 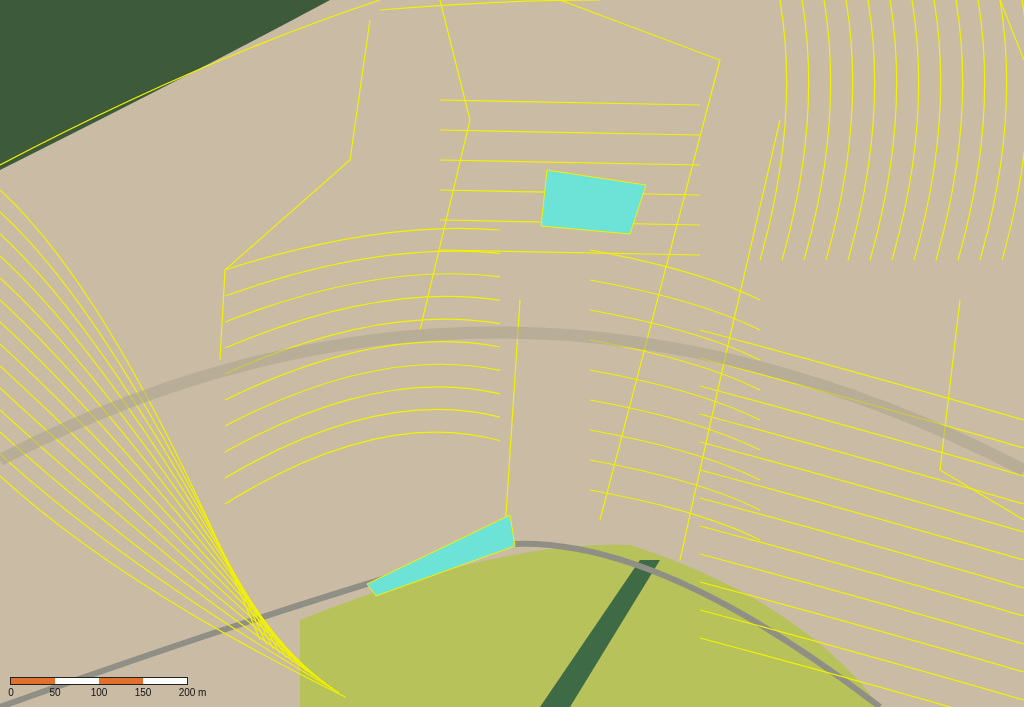 I want to click on scale-label: 100, so click(x=99, y=692).